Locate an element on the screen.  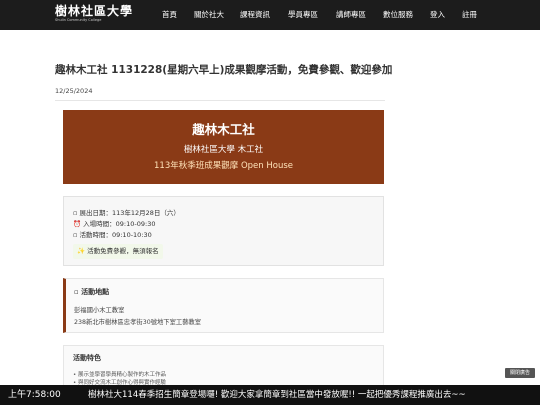
divider is located at coordinates (220, 100).